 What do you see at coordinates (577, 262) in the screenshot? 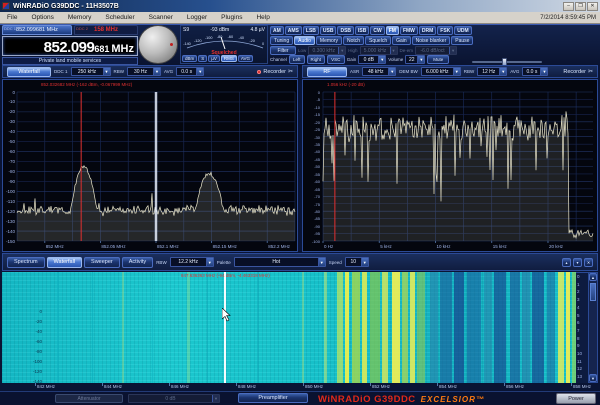
I see `waterfall-tool-button--: ▾` at bounding box center [577, 262].